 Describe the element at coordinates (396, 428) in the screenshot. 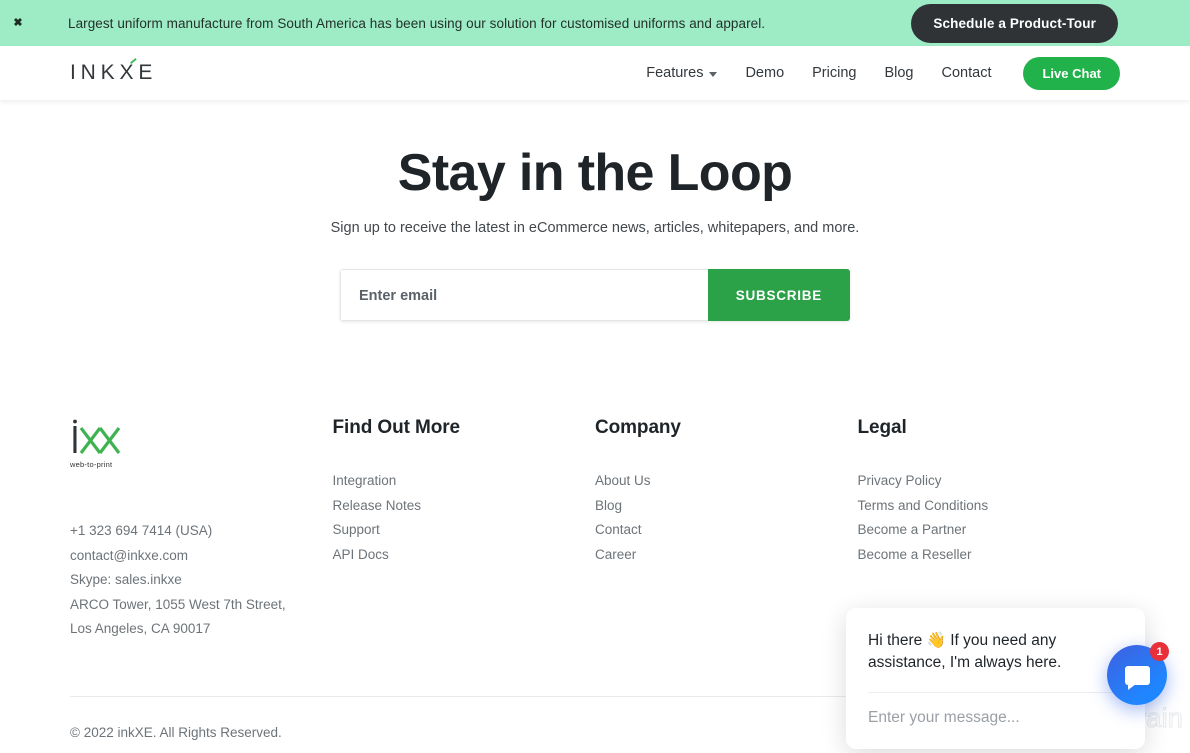

I see `footer-heading-find-out-more: Find Out More` at that location.